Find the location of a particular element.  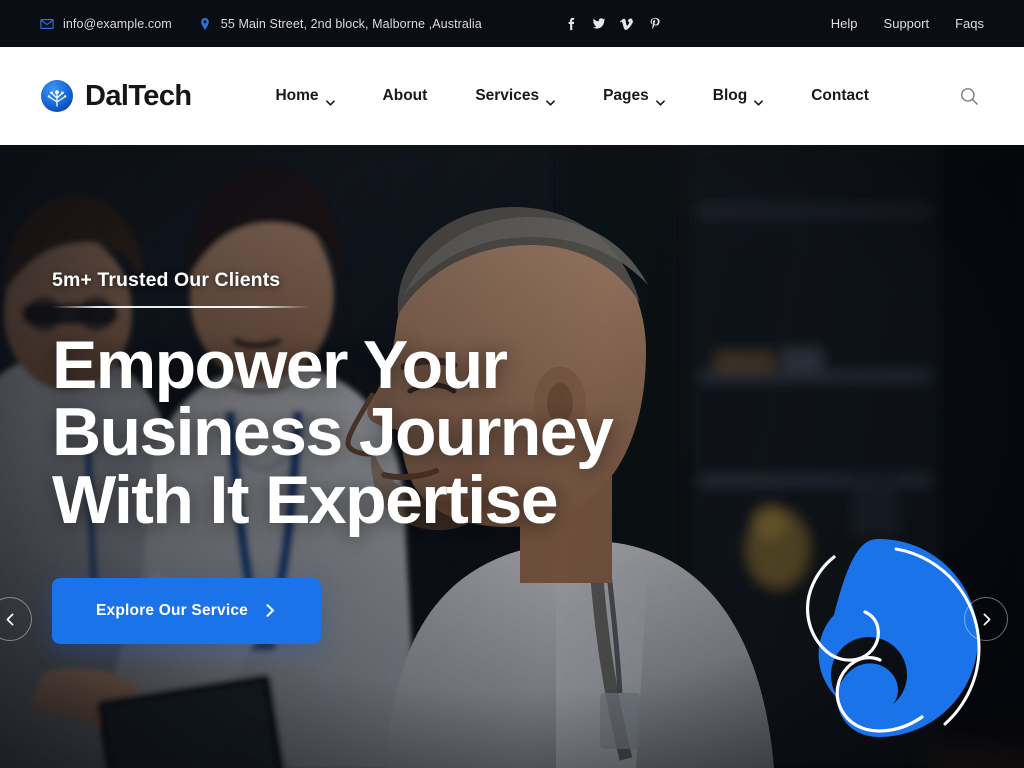

facebook-icon is located at coordinates (571, 24).